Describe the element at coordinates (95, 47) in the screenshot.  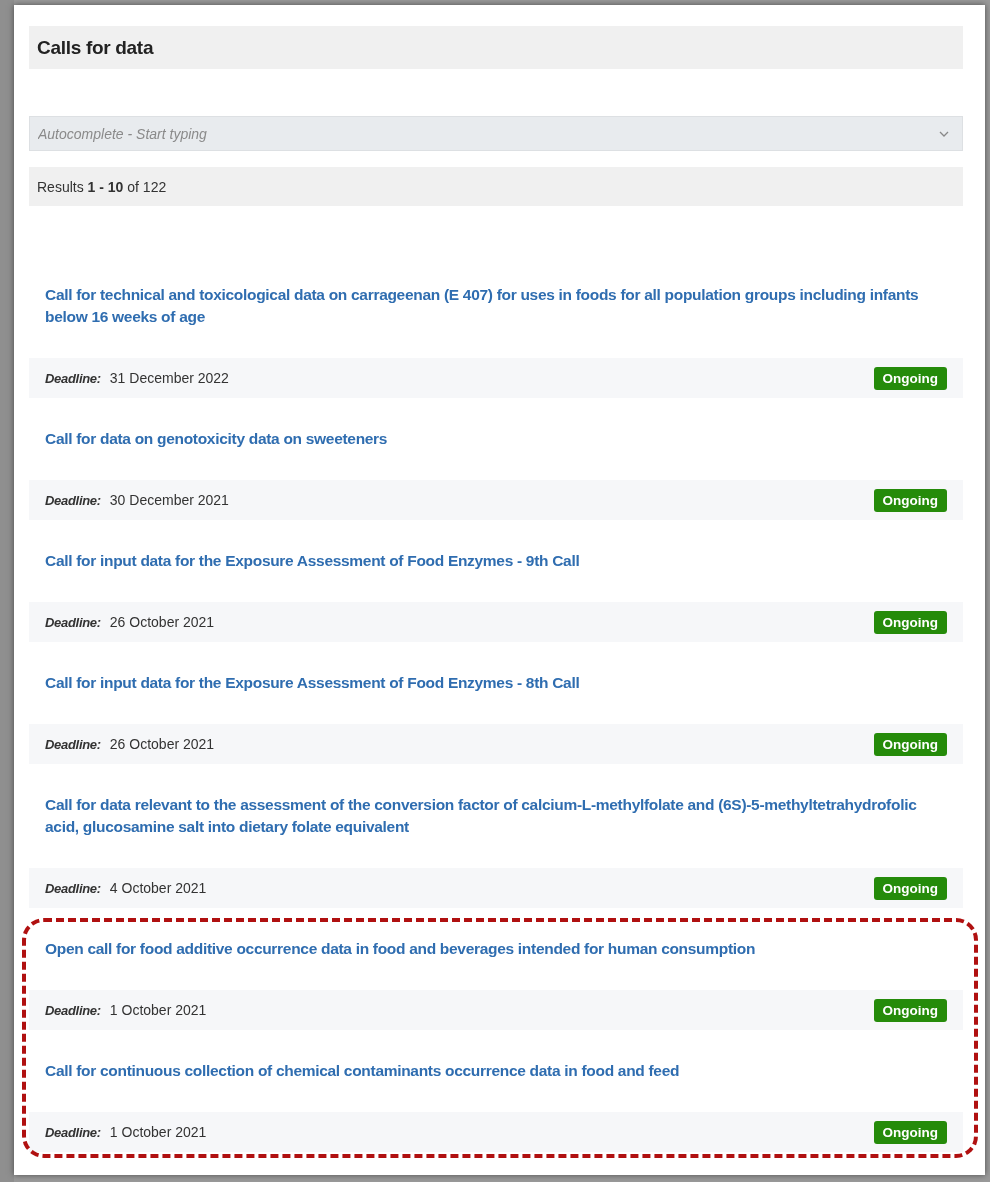
I see `dialog-title: Calls for data` at that location.